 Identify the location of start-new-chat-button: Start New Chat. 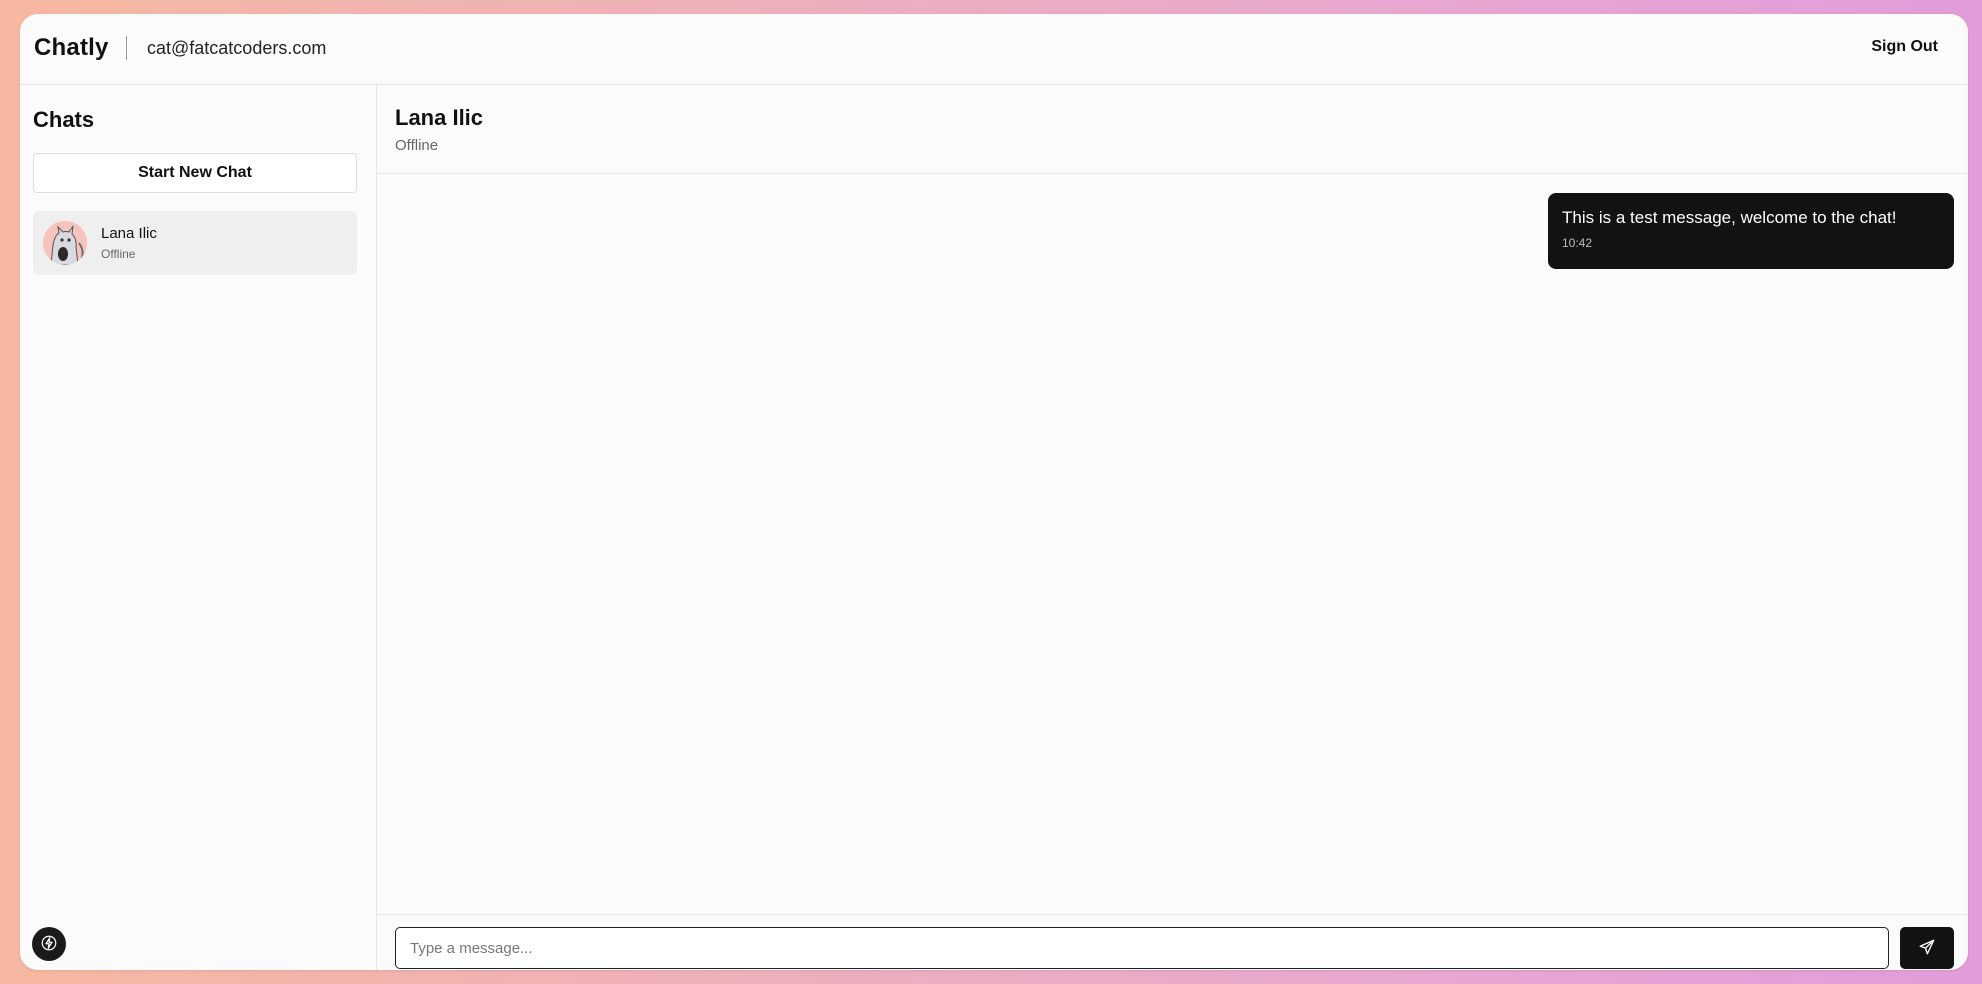
(195, 173).